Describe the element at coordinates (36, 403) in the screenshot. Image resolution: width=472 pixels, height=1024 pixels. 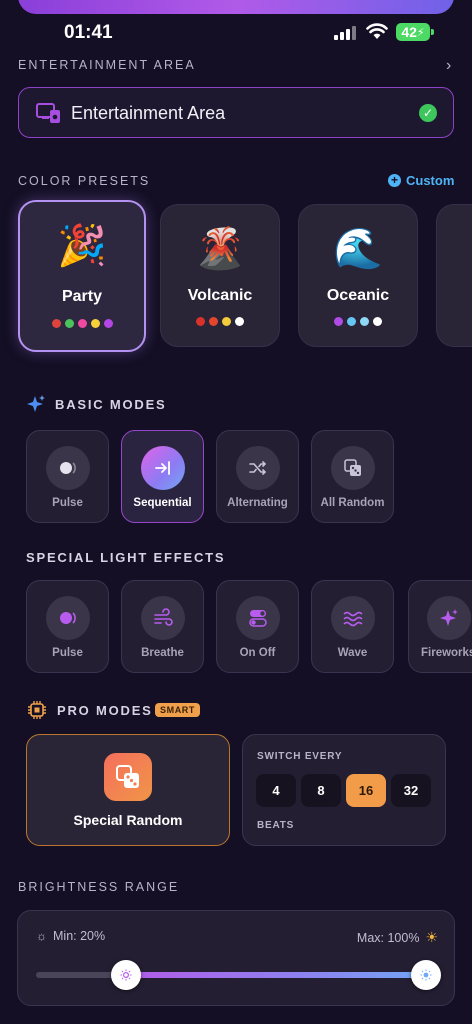
I see `sparkles-icon` at that location.